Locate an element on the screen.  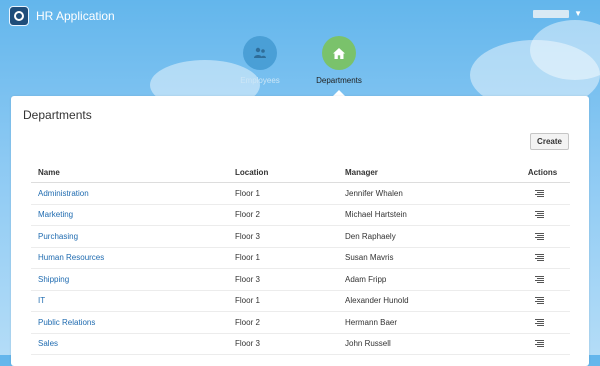
department-name-cell: Public Relations is located at coordinates (129, 322).